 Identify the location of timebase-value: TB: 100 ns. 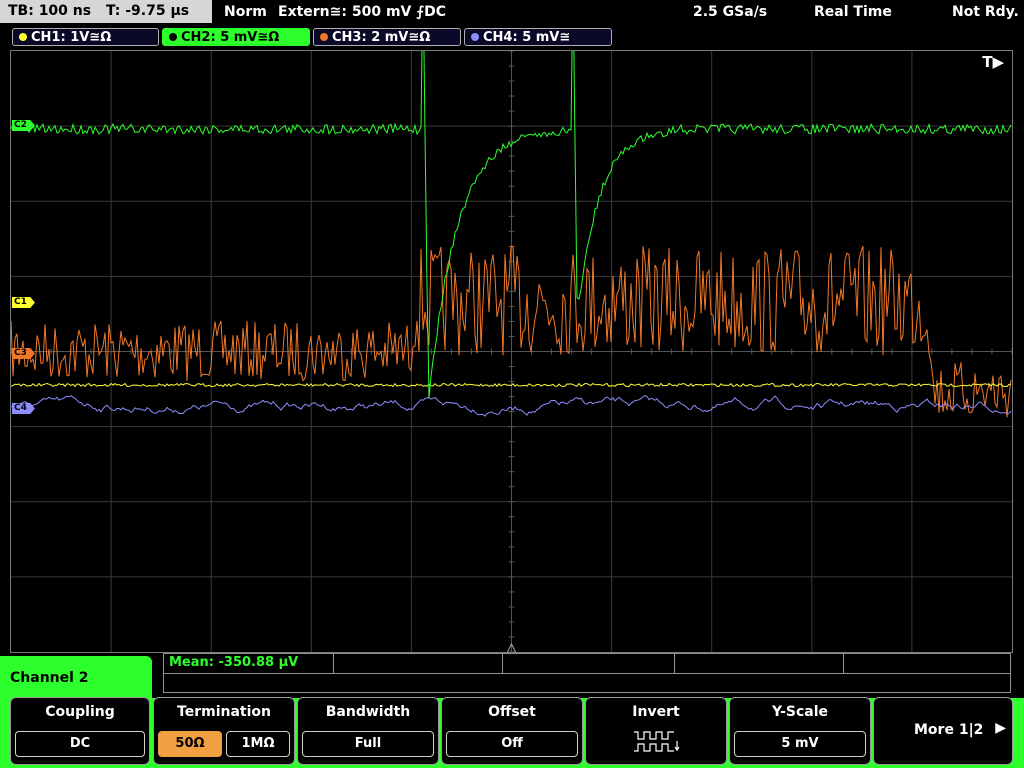
(50, 11).